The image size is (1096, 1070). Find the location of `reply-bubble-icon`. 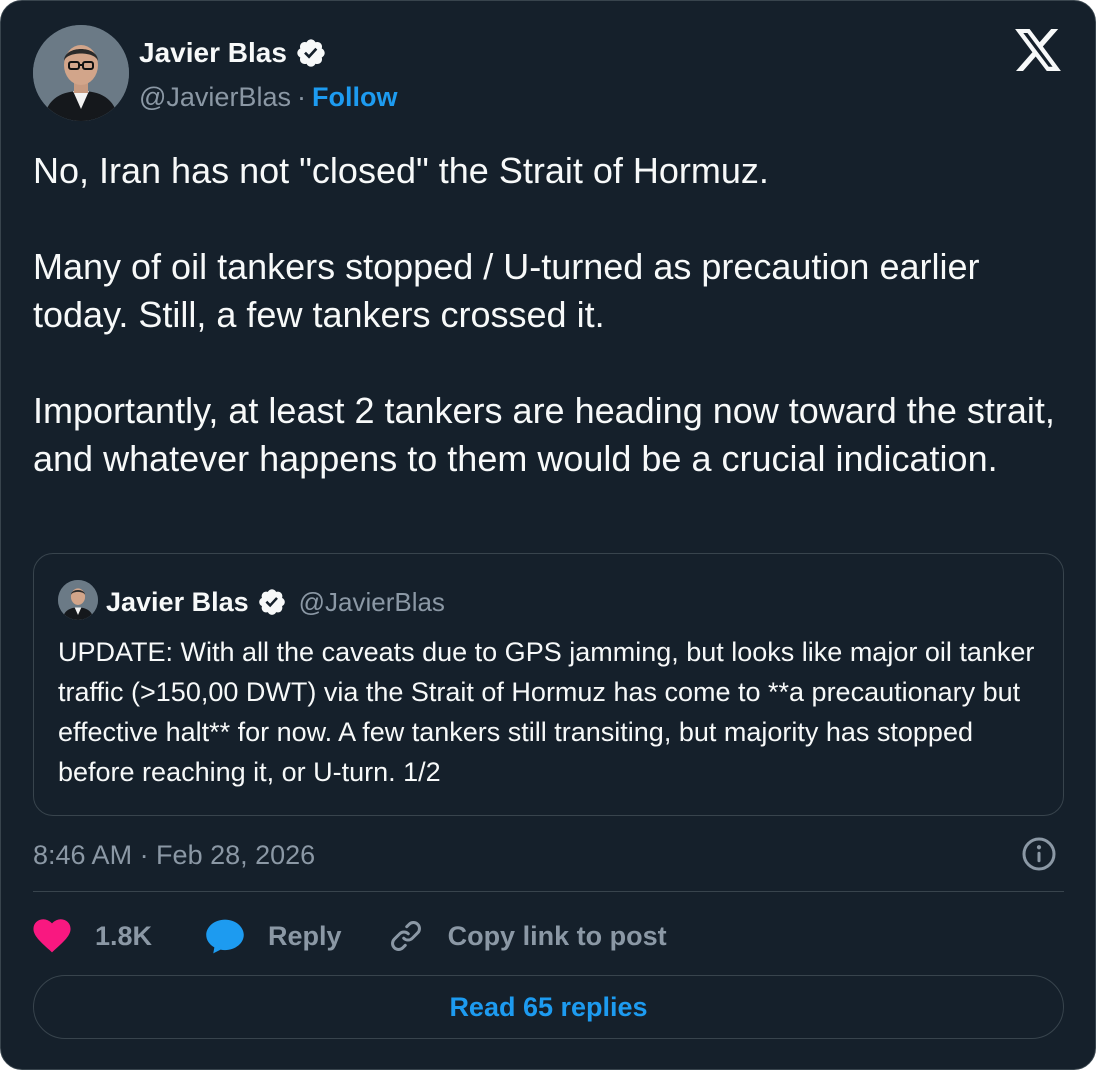

reply-bubble-icon is located at coordinates (225, 936).